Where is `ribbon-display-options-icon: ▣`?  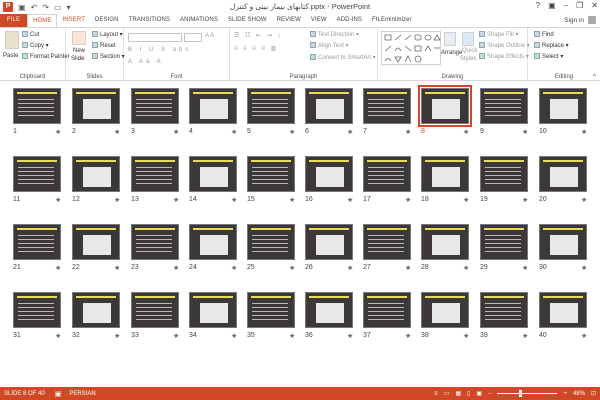
ribbon-display-options-icon: ▣ is located at coordinates (552, 5).